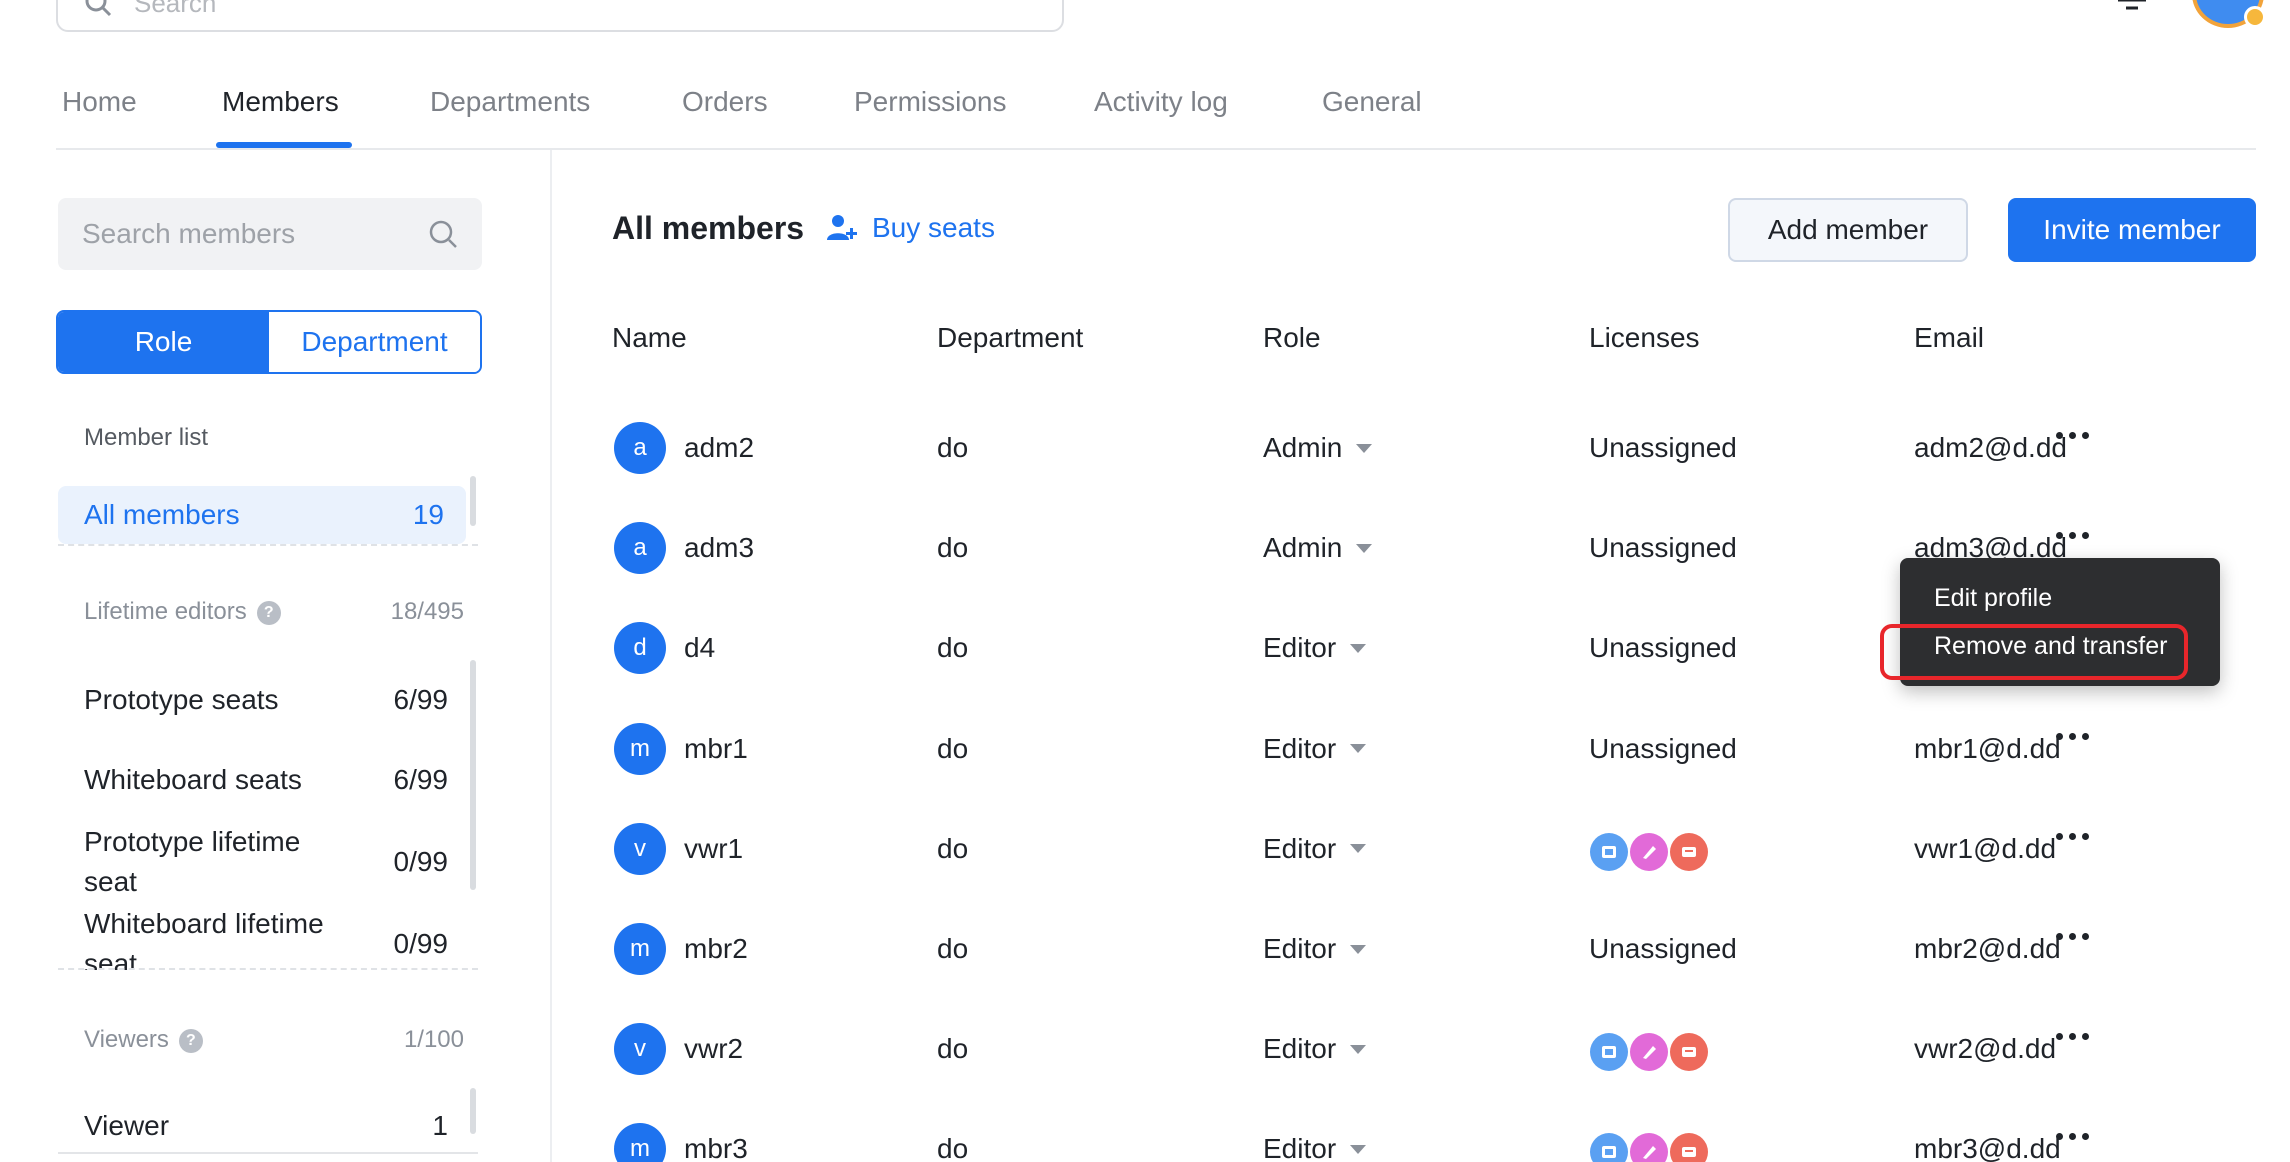  I want to click on member-name: d4, so click(700, 648).